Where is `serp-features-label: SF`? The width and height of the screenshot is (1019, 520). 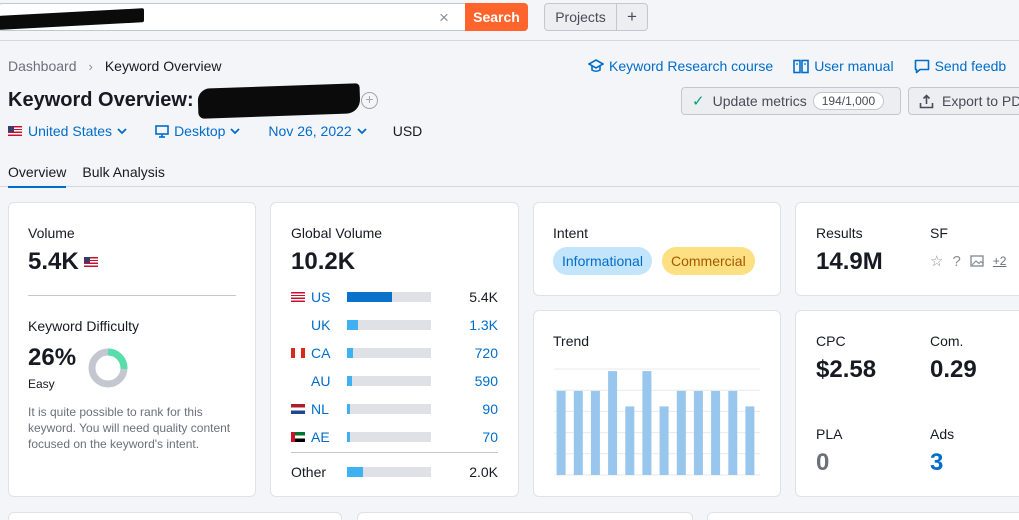
serp-features-label: SF is located at coordinates (939, 233).